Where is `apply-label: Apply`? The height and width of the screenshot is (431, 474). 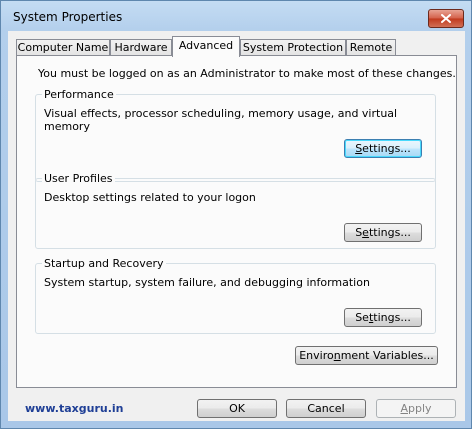 apply-label: Apply is located at coordinates (416, 408).